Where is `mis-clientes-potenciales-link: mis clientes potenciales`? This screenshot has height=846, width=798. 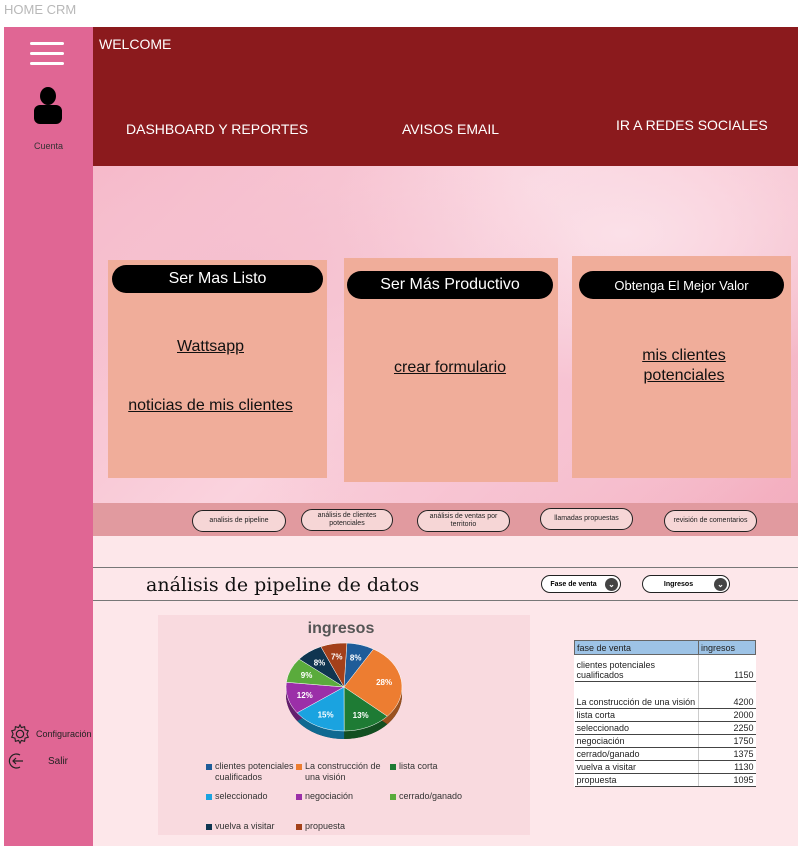
mis-clientes-potenciales-link: mis clientes potenciales is located at coordinates (684, 366).